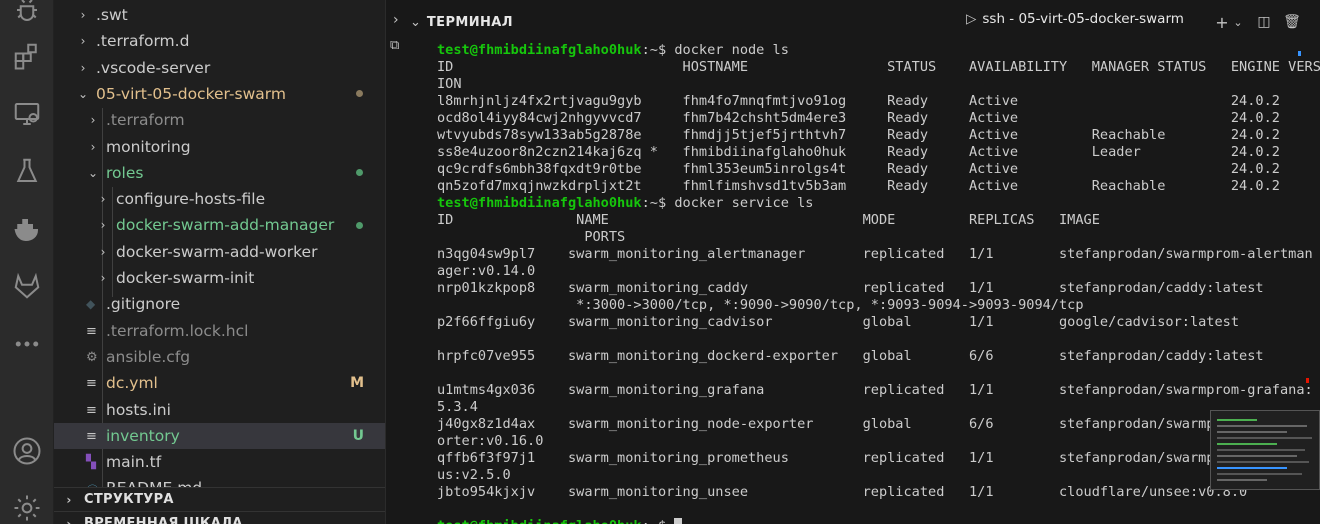 The height and width of the screenshot is (524, 1320). I want to click on tree-item: ▚ main.tf, so click(219, 462).